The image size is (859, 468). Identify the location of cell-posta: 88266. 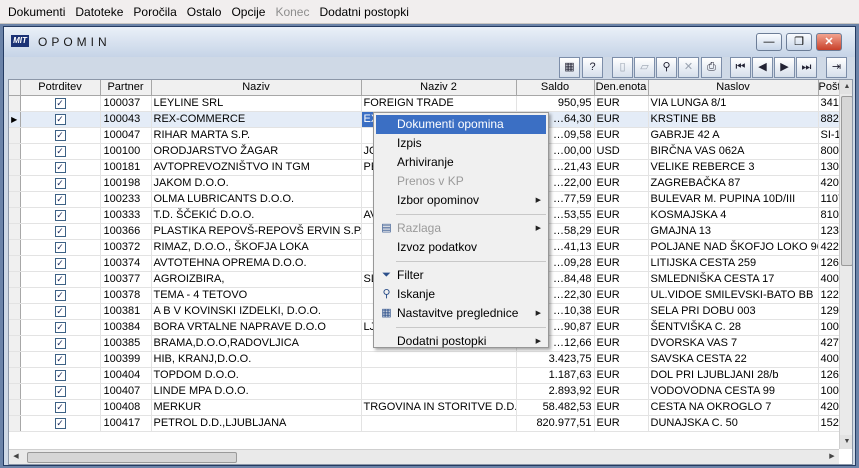
(829, 119).